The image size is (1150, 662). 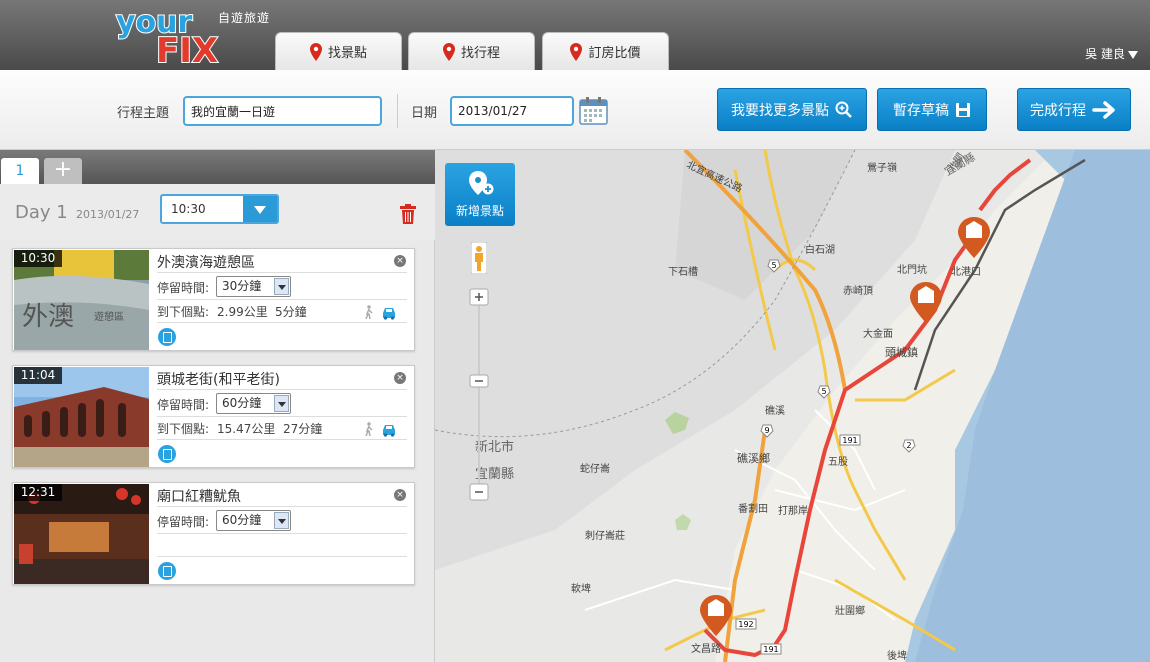 I want to click on button-label: 暫存草稿, so click(x=921, y=110).